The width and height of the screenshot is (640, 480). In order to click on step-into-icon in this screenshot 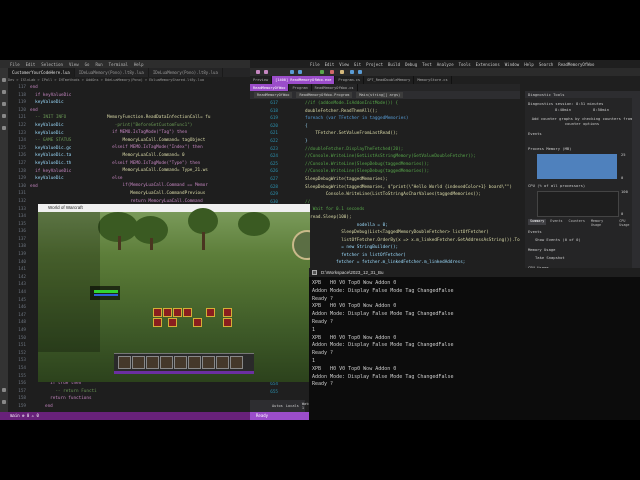, I will do `click(360, 72)`.